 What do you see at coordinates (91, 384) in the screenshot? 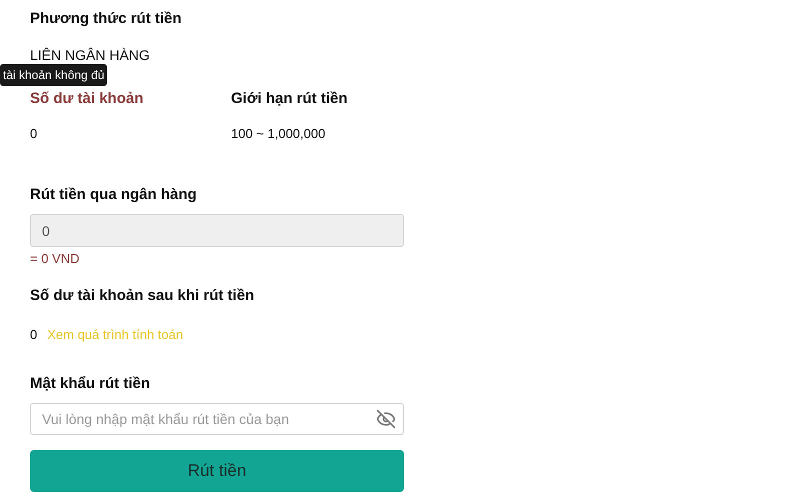
I see `password-label: Mật khẩu rút tiền` at bounding box center [91, 384].